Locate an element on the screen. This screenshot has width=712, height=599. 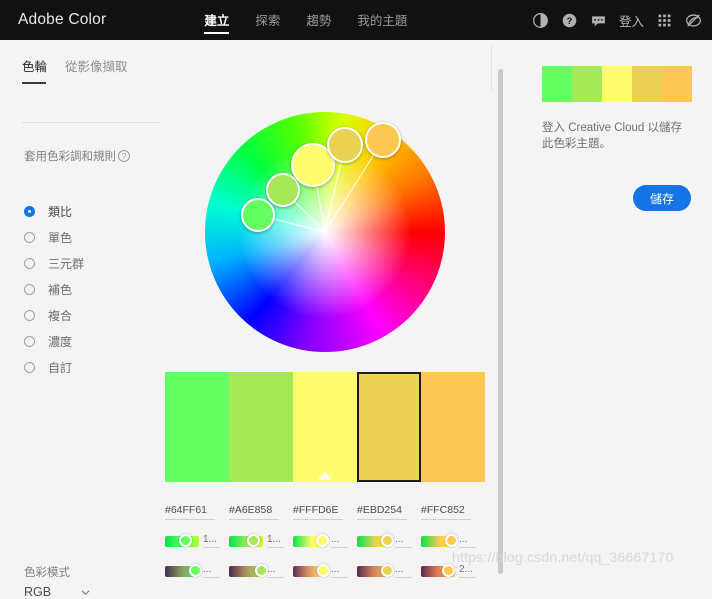
color-mode-label: 色彩模式 is located at coordinates (47, 573).